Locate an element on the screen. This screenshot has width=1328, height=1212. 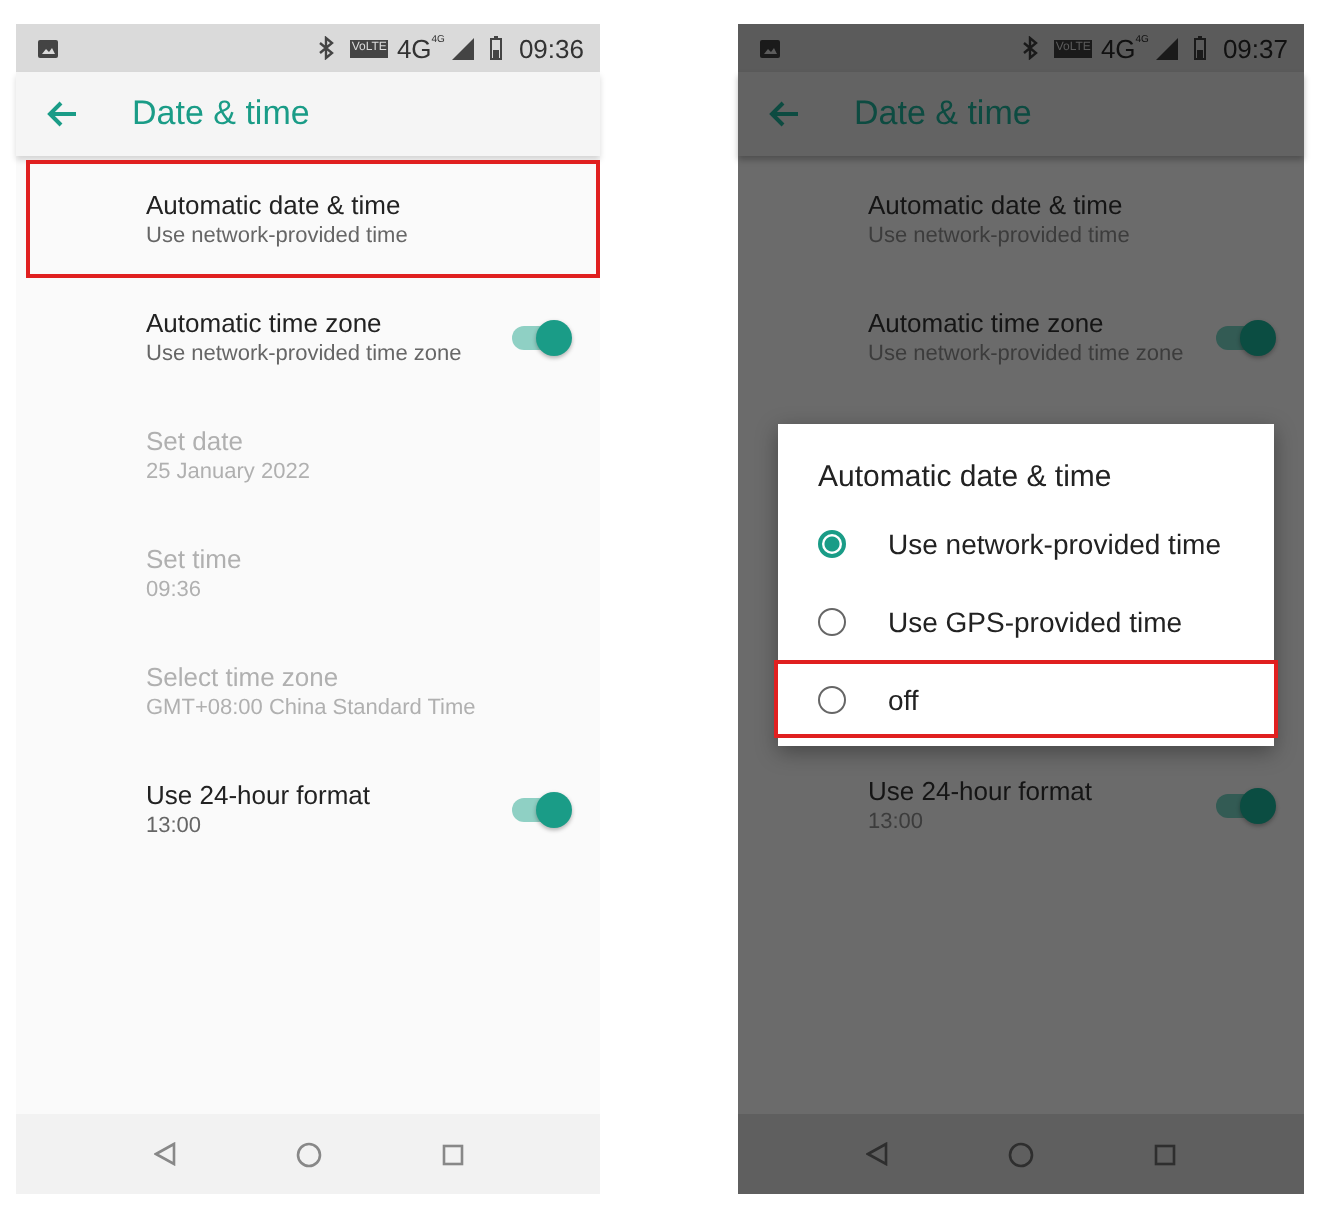
status-time: 09:37 is located at coordinates (1255, 48).